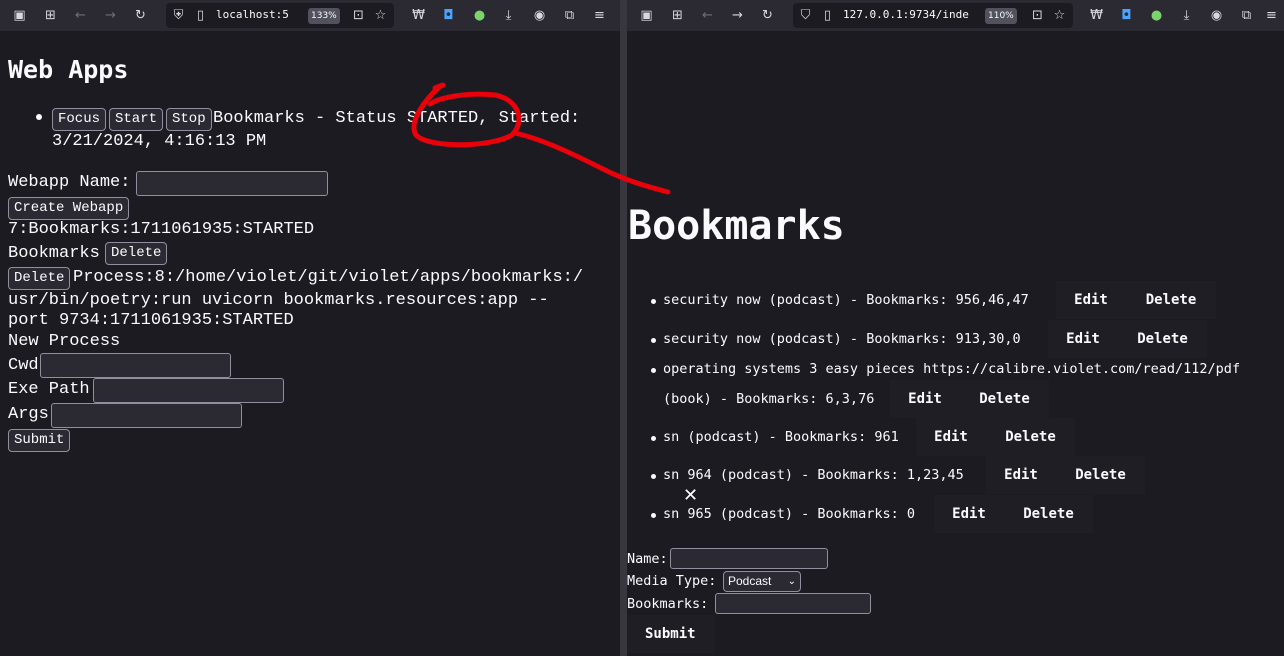 The height and width of the screenshot is (656, 1284). I want to click on bookmark-item-text: sn 964 (podcast) - Bookmarks: 1,23,45, so click(813, 475).